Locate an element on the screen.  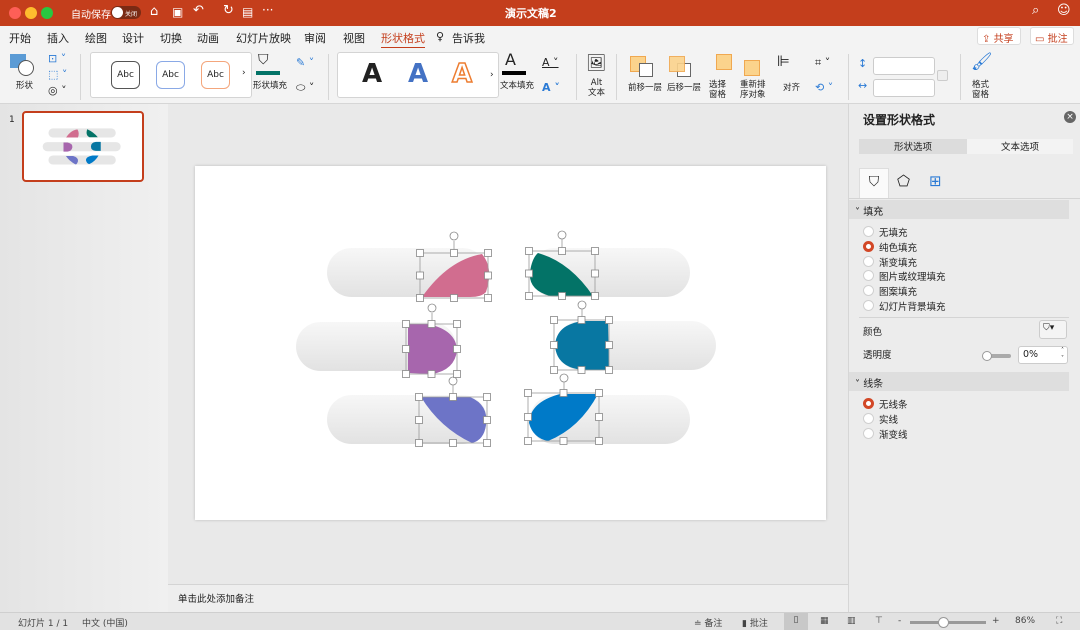
tab-transitions: 切换 is located at coordinates (171, 38).